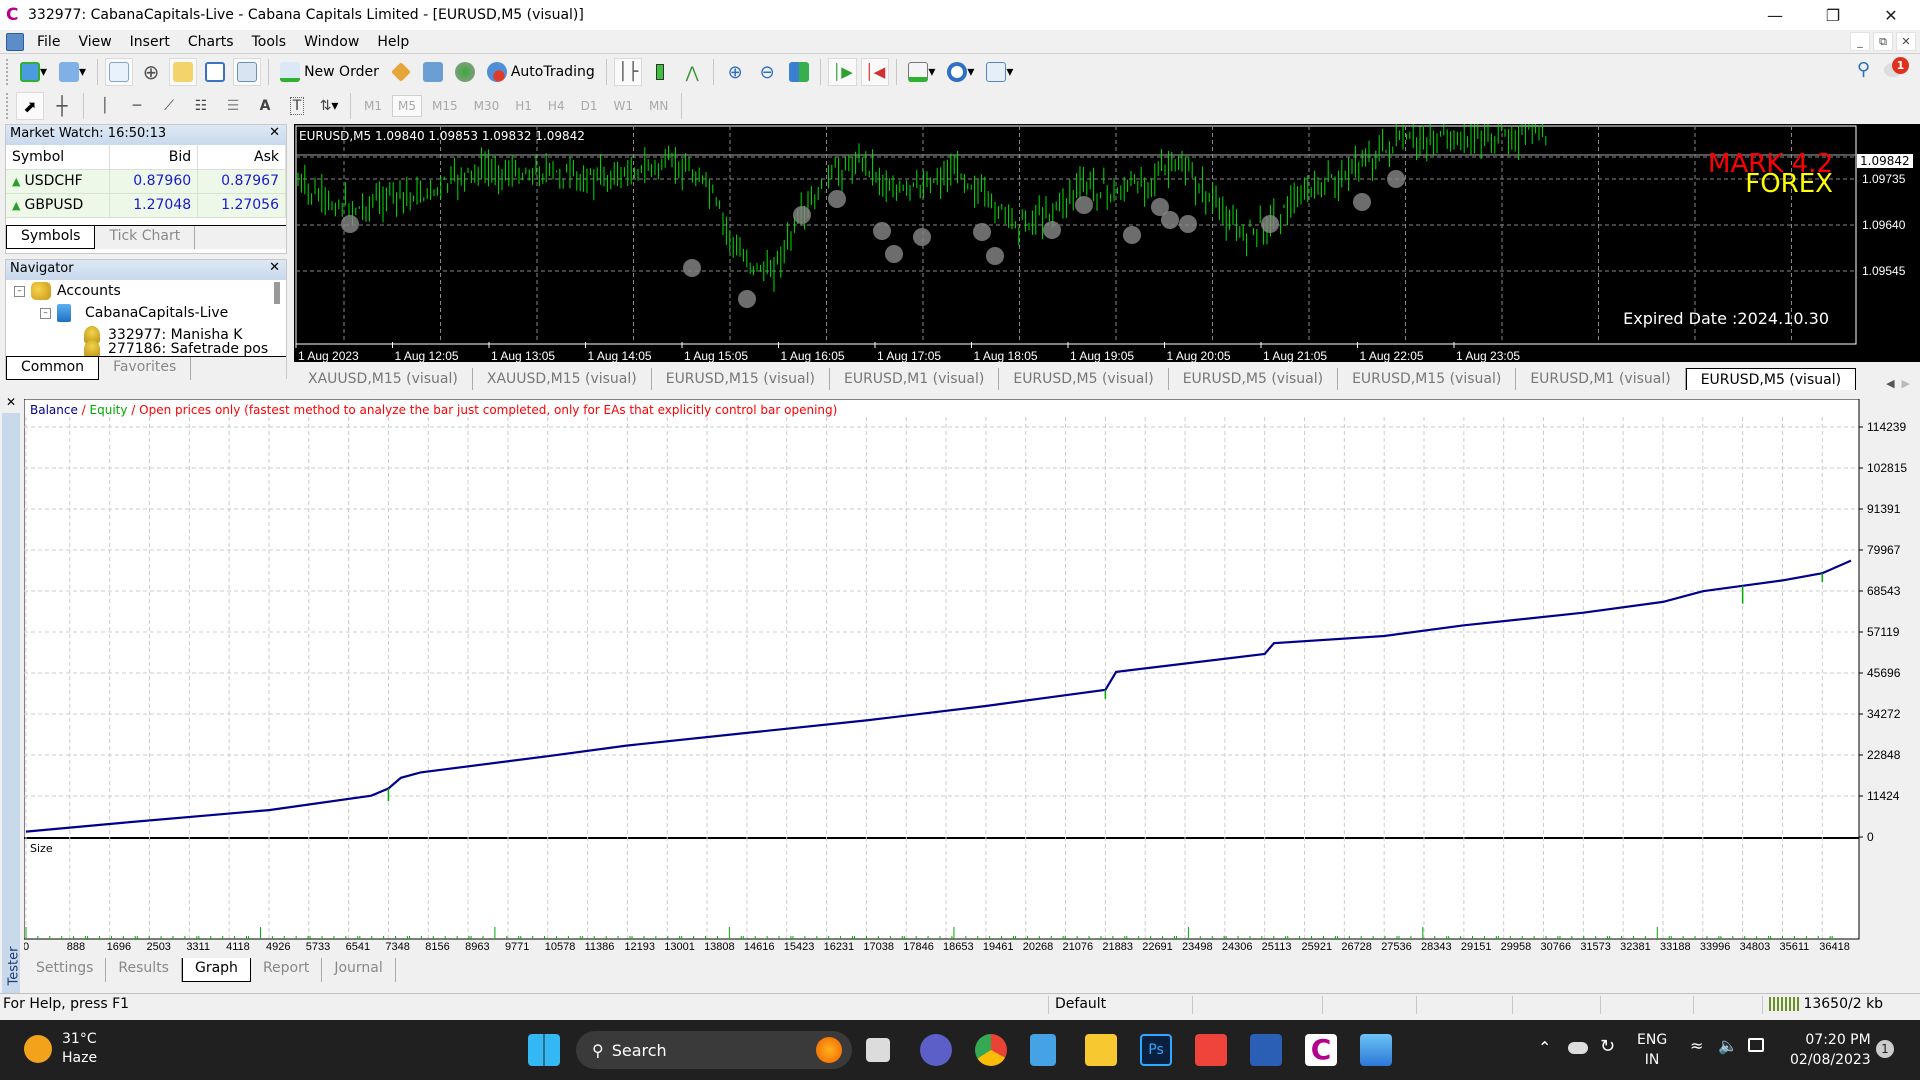  I want to click on tile-windows-button, so click(799, 72).